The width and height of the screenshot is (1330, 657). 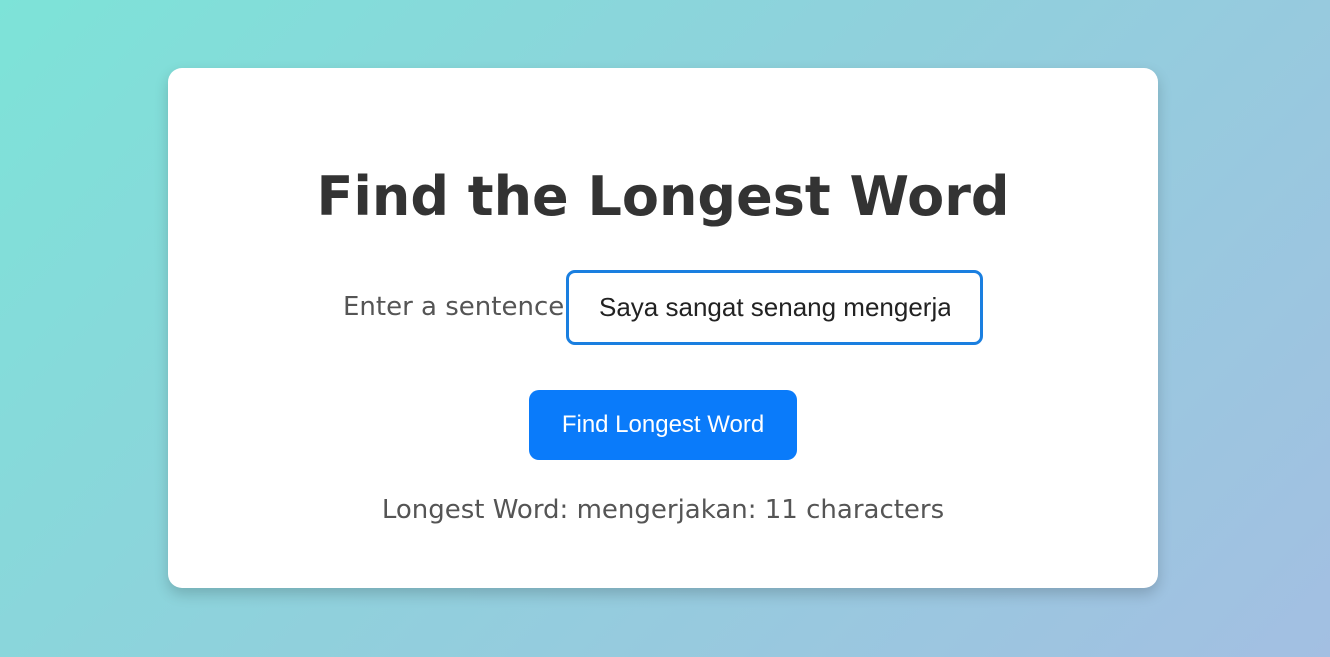 I want to click on find-longest-word-button: Find Longest Word, so click(x=663, y=425).